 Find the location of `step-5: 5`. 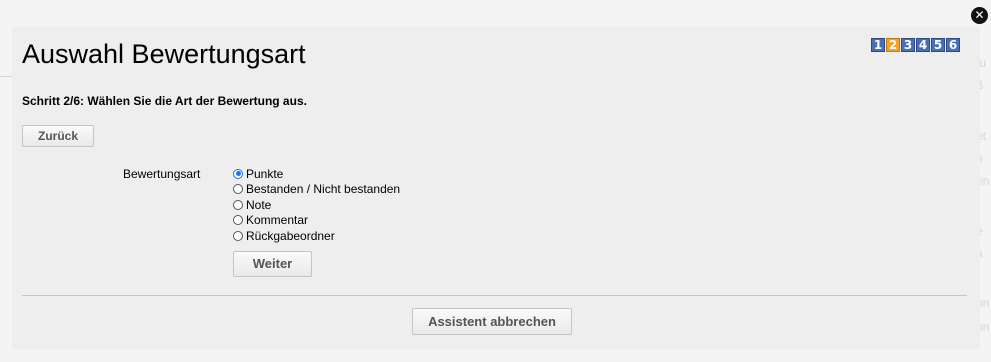

step-5: 5 is located at coordinates (938, 45).